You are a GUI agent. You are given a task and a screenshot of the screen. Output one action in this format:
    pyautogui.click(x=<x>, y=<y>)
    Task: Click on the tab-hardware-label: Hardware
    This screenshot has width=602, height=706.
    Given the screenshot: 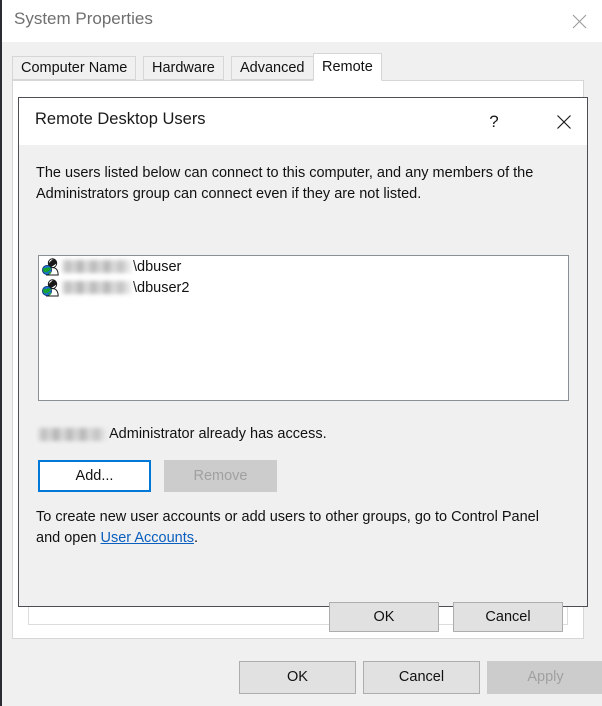 What is the action you would take?
    pyautogui.click(x=183, y=68)
    